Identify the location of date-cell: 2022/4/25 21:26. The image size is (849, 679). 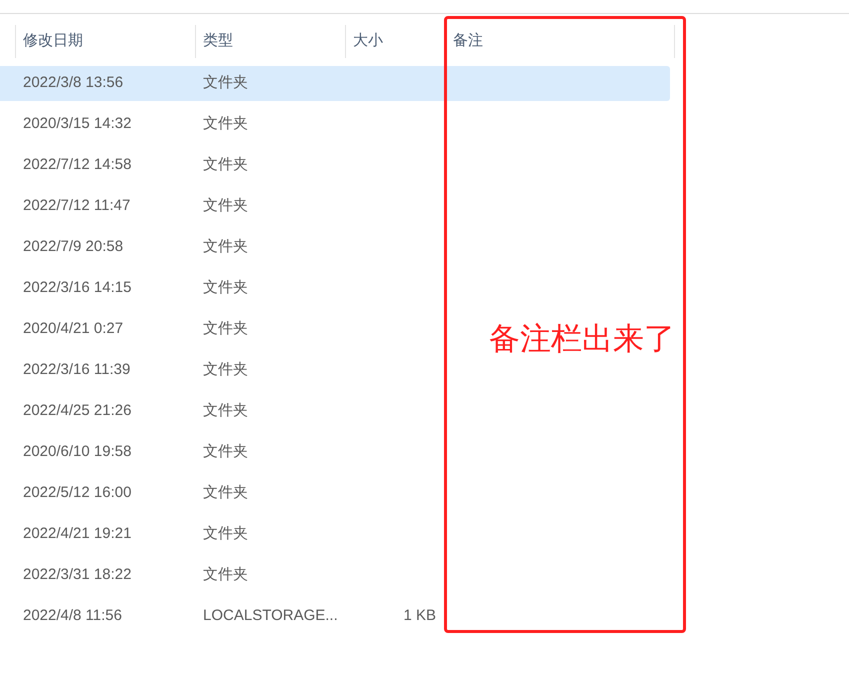
(77, 411).